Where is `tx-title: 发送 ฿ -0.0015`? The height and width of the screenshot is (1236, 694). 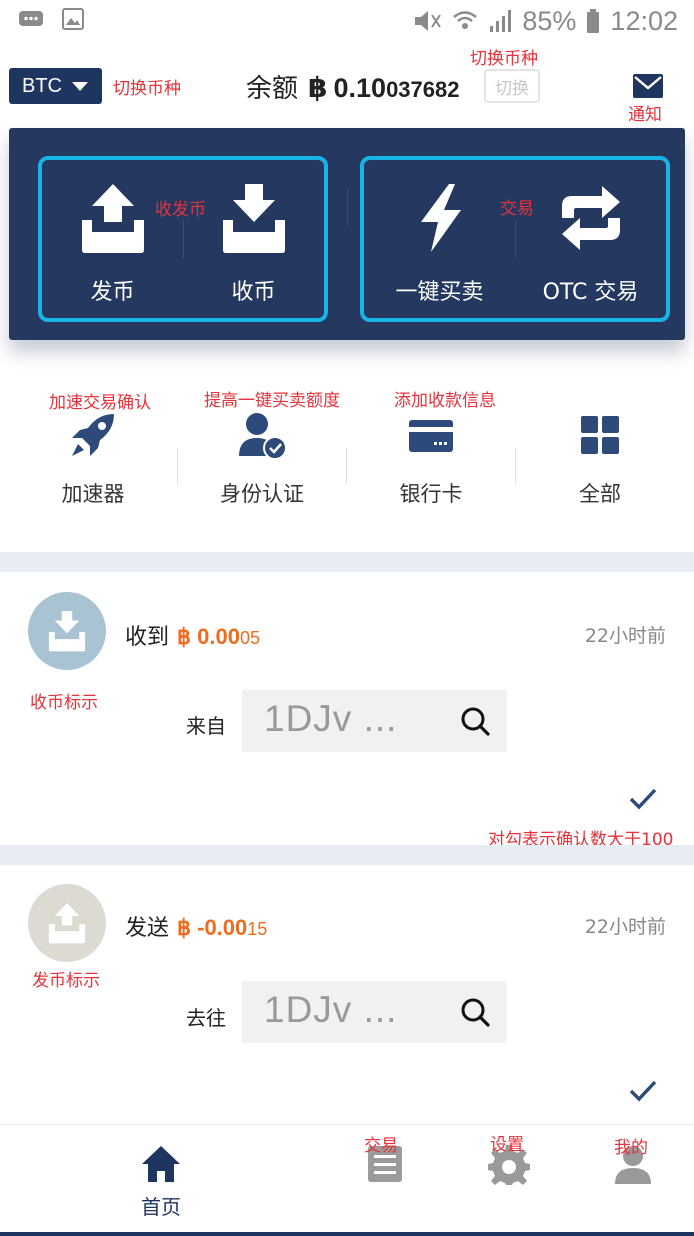 tx-title: 发送 ฿ -0.0015 is located at coordinates (196, 926).